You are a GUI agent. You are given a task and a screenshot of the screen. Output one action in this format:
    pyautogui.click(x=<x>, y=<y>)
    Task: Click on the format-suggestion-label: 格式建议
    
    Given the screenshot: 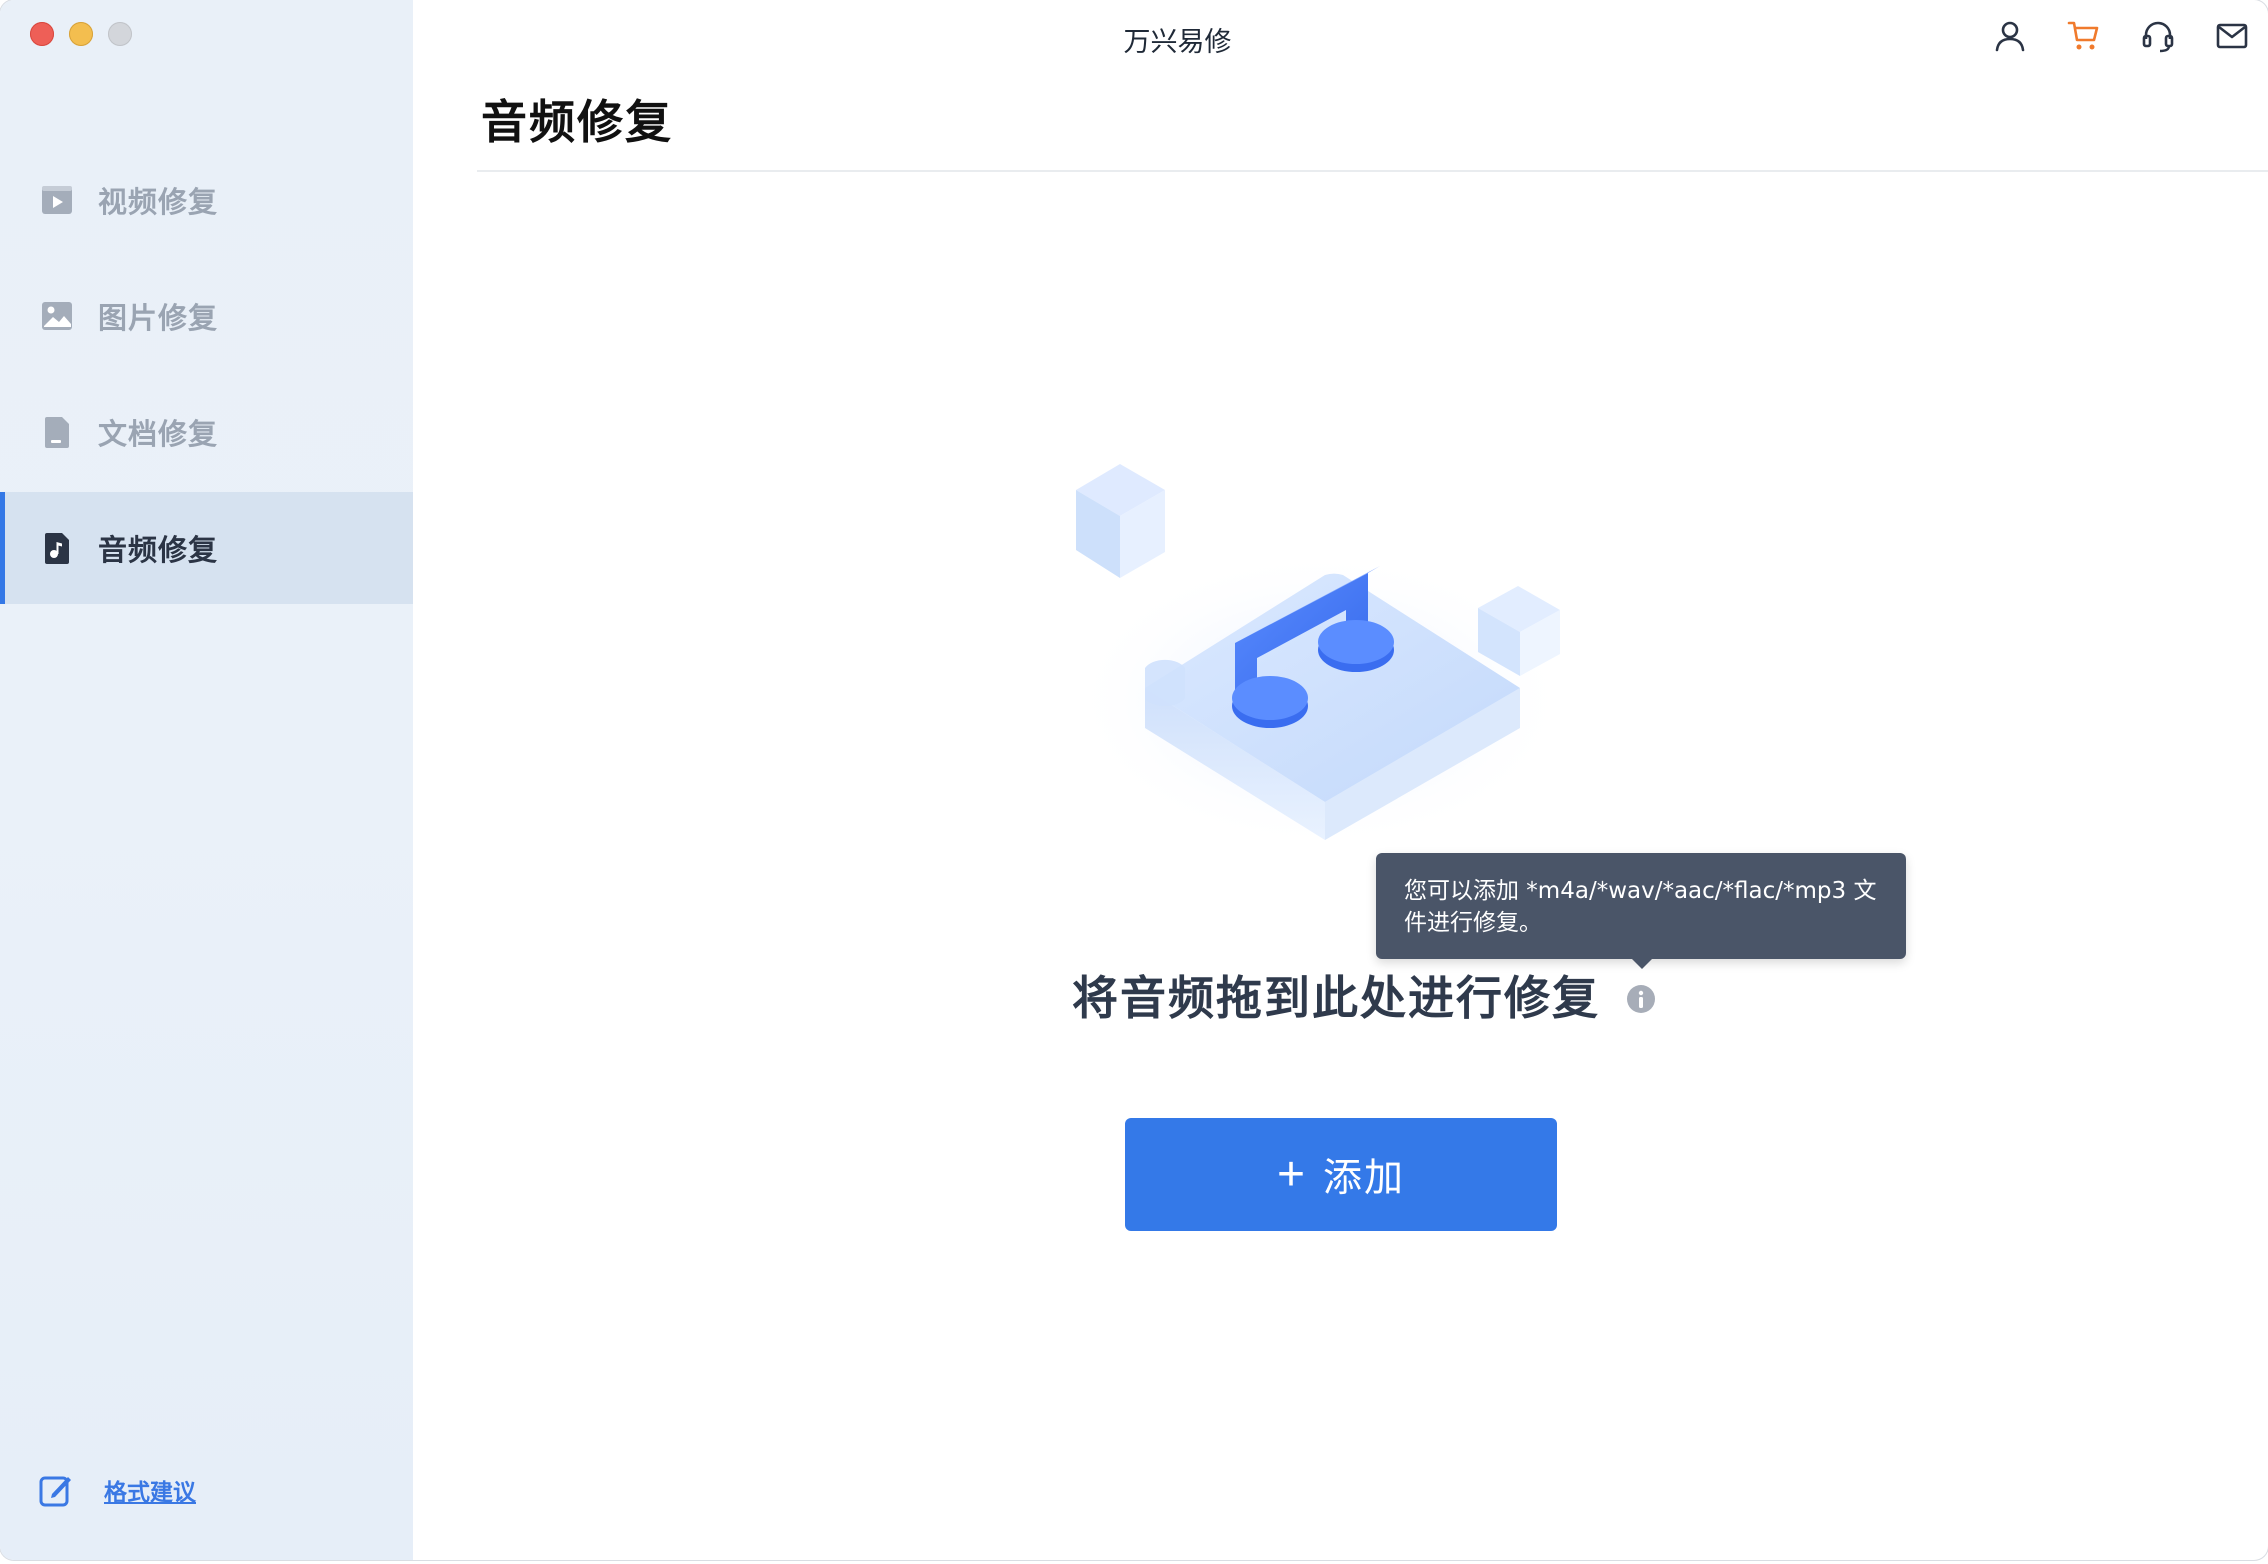 What is the action you would take?
    pyautogui.click(x=150, y=1493)
    